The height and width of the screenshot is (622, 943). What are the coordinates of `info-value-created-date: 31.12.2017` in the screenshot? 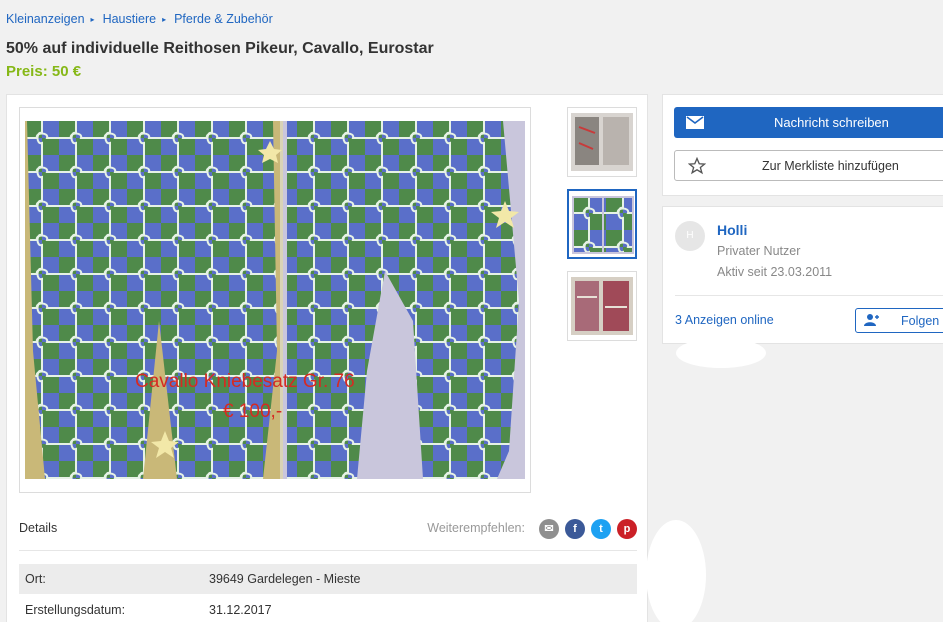 It's located at (240, 610).